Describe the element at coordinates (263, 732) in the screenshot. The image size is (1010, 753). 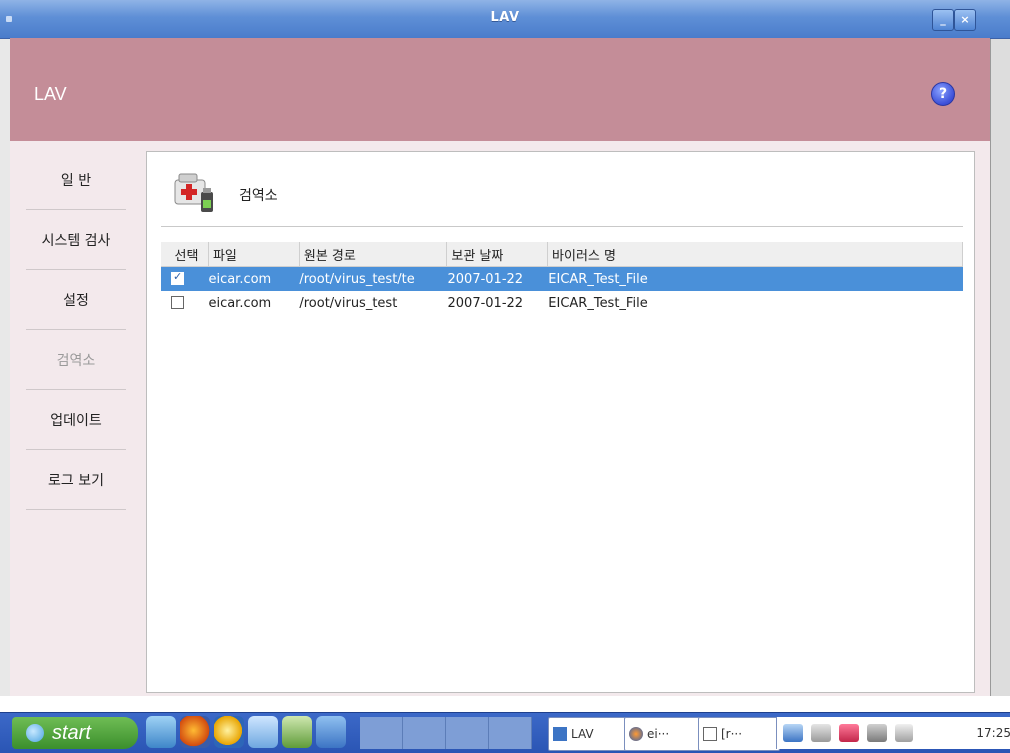
I see `messenger-icon` at that location.